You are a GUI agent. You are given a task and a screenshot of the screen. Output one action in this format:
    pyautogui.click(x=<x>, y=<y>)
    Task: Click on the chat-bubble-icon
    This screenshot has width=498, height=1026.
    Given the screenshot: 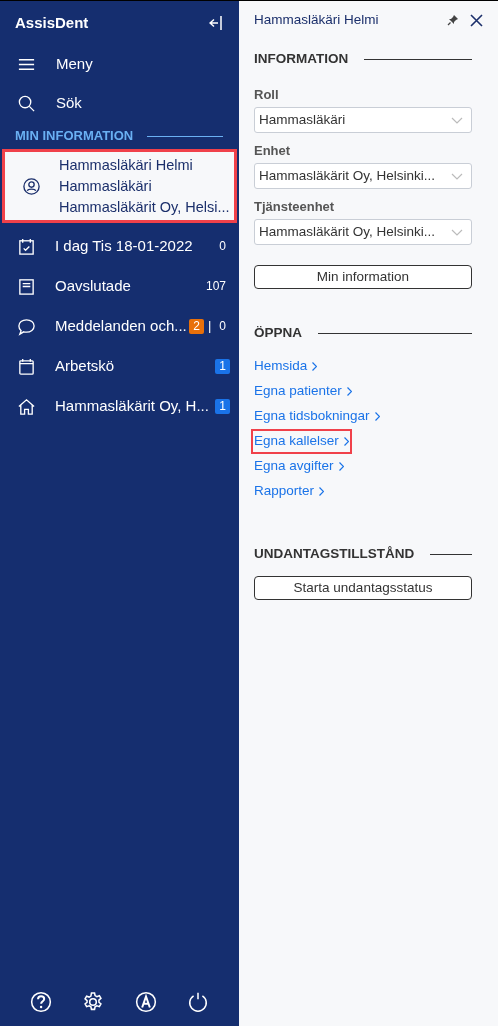 What is the action you would take?
    pyautogui.click(x=26, y=326)
    